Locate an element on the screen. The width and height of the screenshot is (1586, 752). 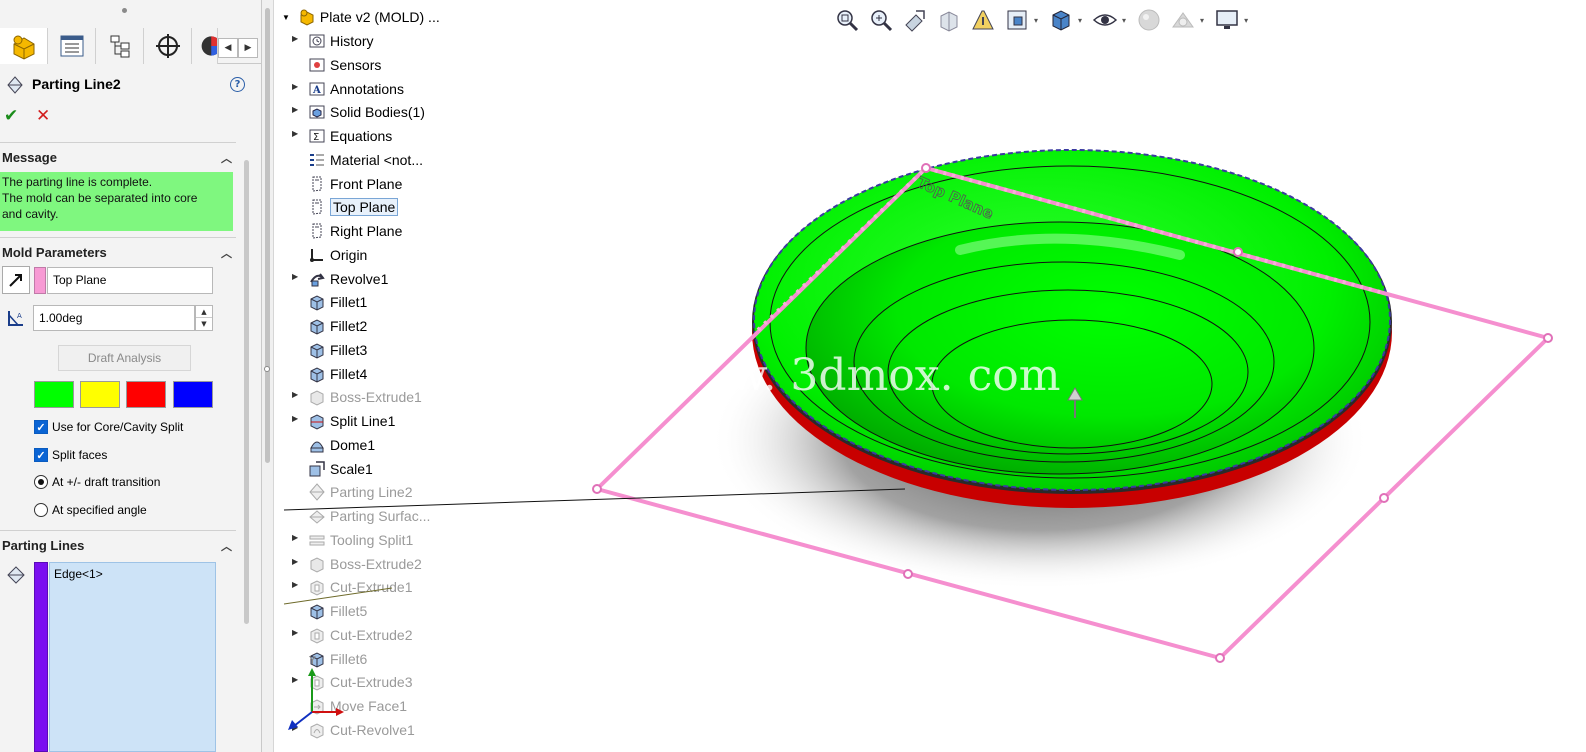
eye-icon is located at coordinates (1105, 20).